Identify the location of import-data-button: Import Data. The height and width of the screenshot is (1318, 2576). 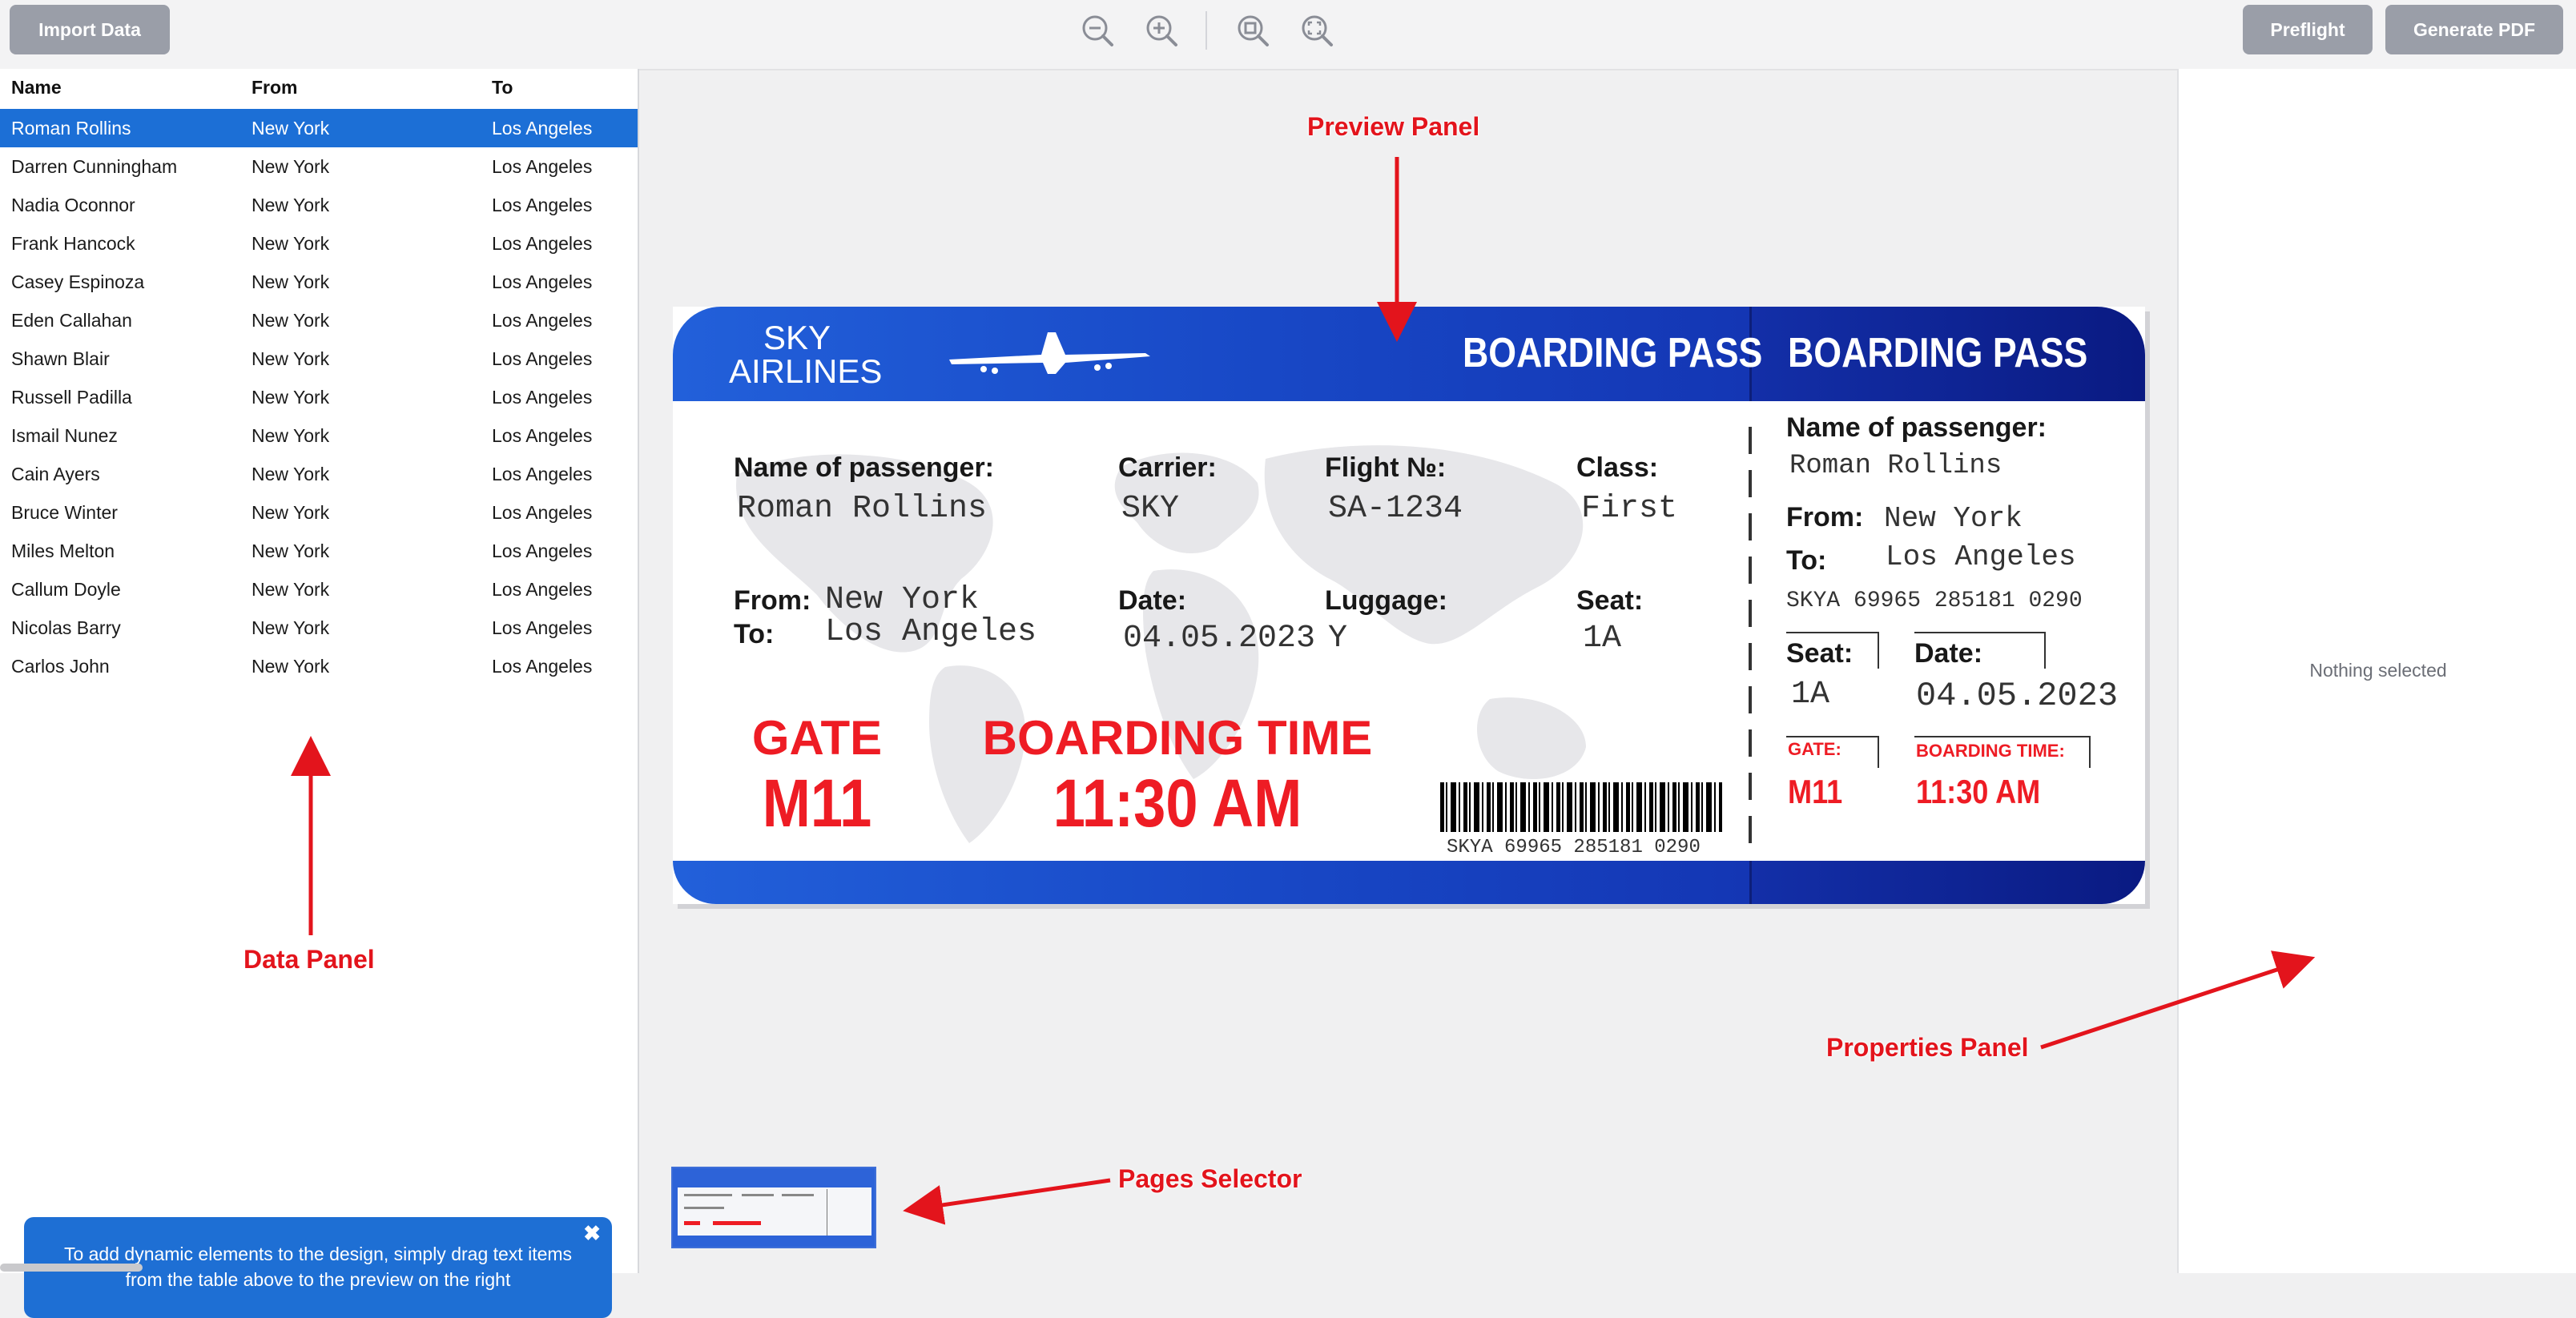
(90, 29).